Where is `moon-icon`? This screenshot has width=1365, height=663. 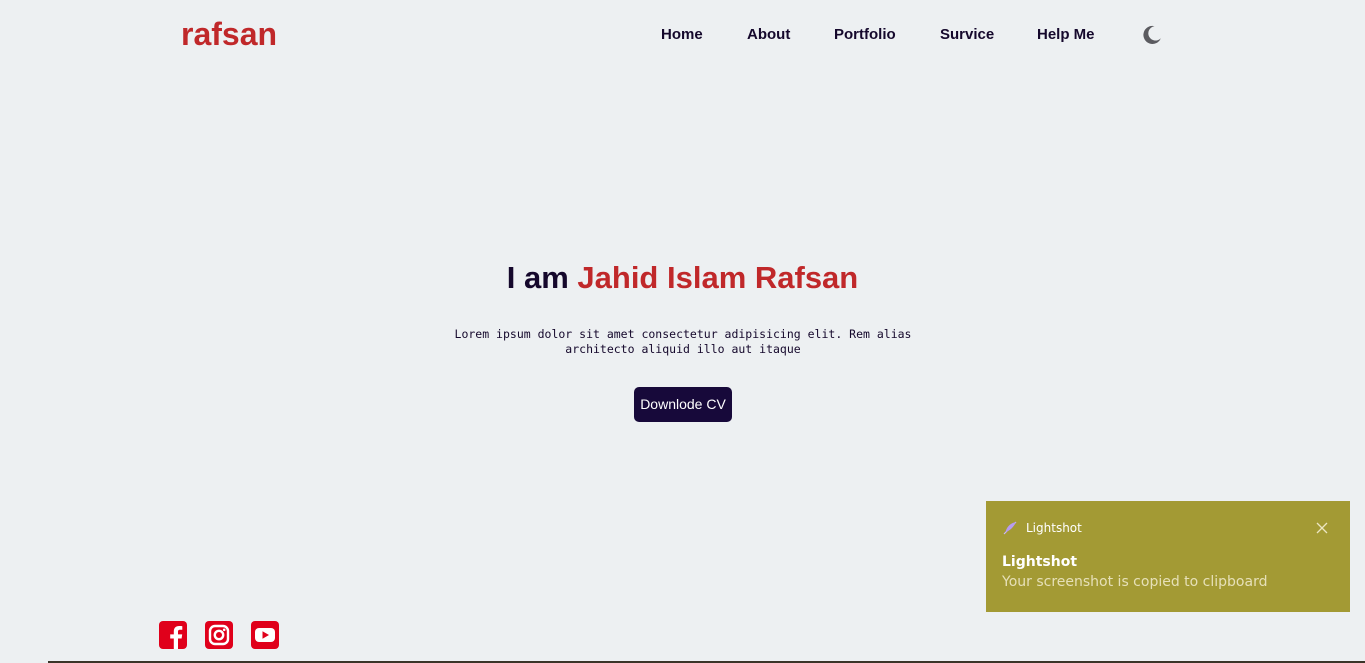
moon-icon is located at coordinates (1152, 35).